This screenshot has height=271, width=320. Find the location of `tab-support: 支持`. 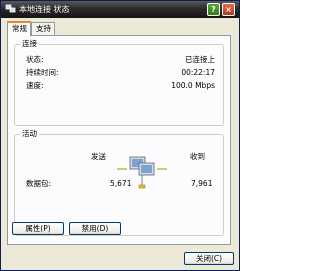

tab-support: 支持 is located at coordinates (43, 28).